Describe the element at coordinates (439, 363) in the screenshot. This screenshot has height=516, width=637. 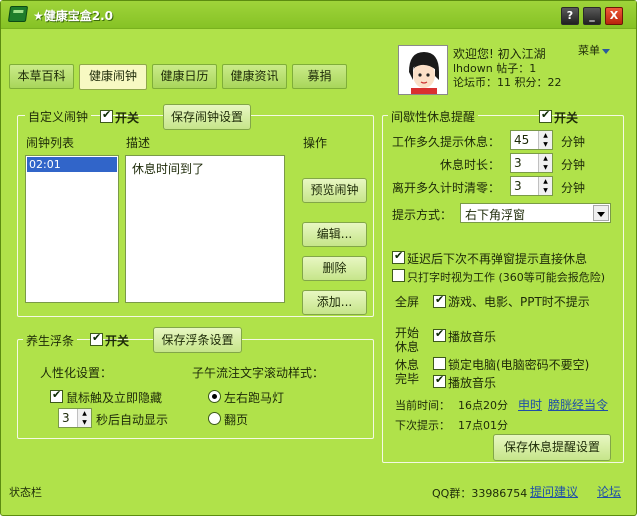
I see `lock-computer-checkbox` at that location.